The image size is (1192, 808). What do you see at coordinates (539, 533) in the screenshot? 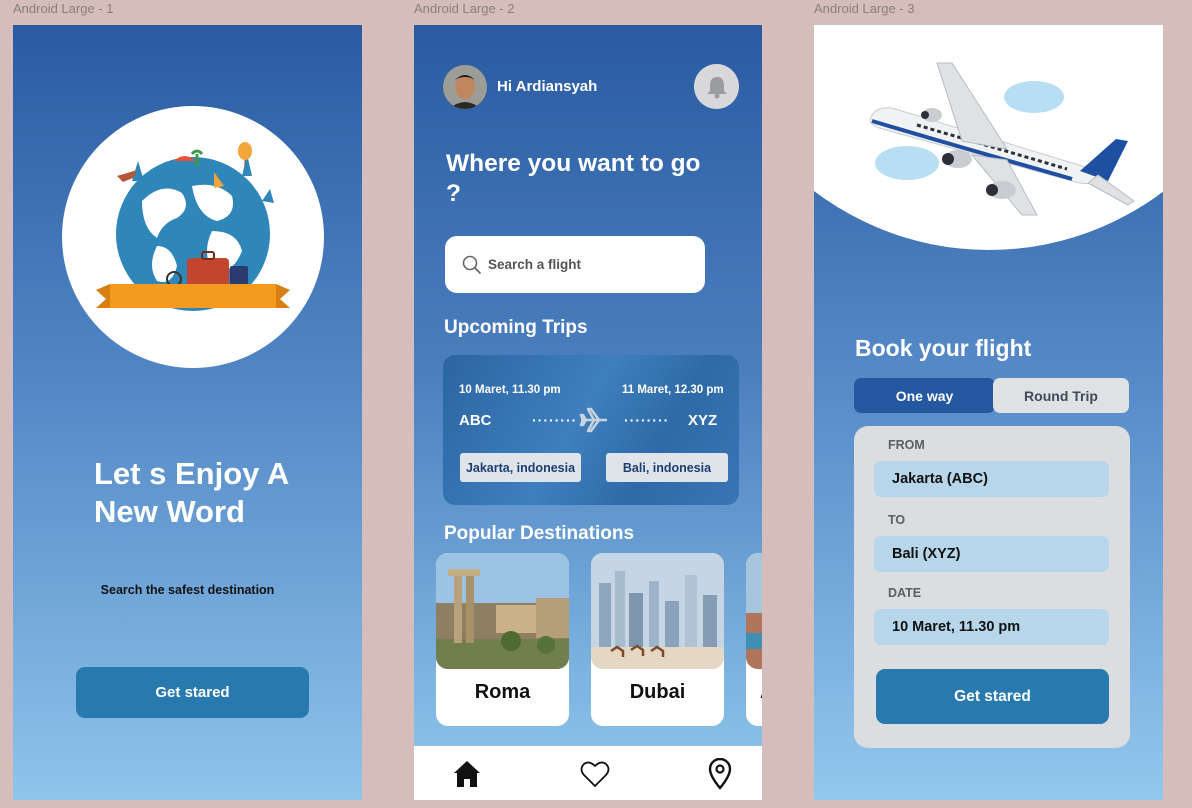
I see `popular-destinations-title: Popular Destinations` at bounding box center [539, 533].